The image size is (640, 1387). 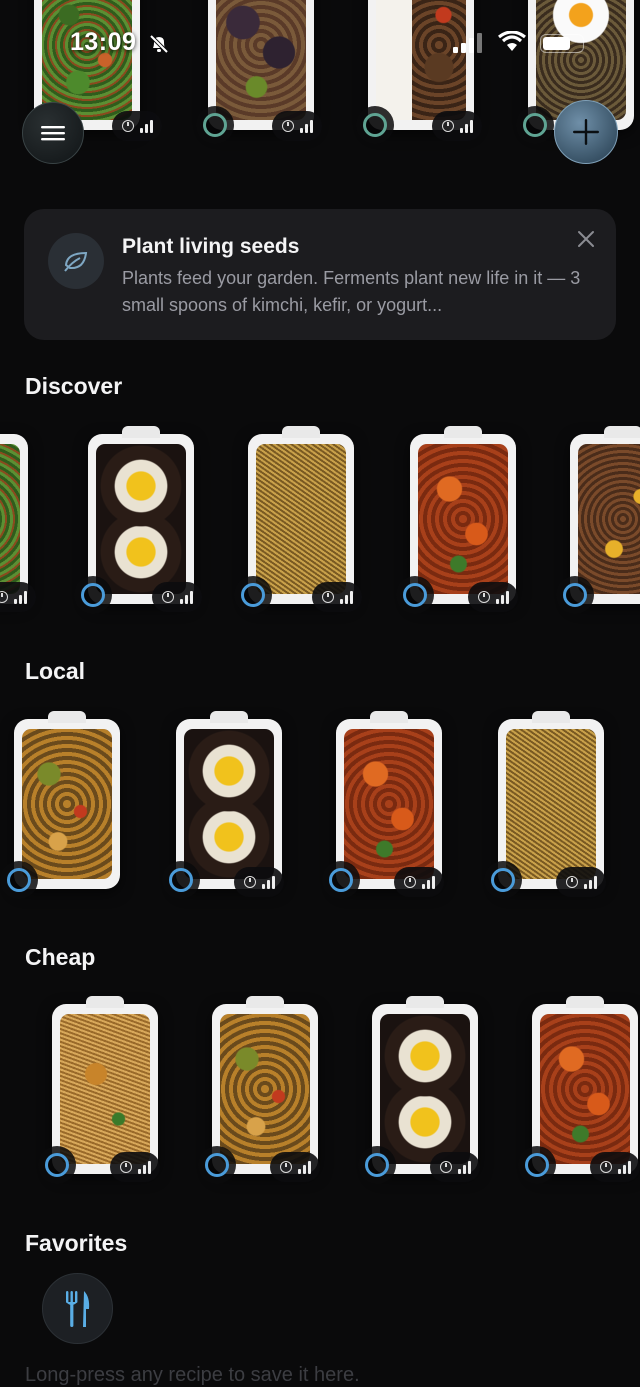 I want to click on battery-icon, so click(x=562, y=43).